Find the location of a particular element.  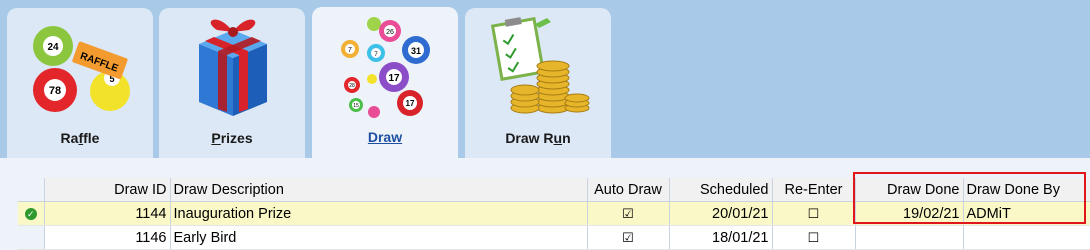

cell-draw-id: 1144 is located at coordinates (107, 213).